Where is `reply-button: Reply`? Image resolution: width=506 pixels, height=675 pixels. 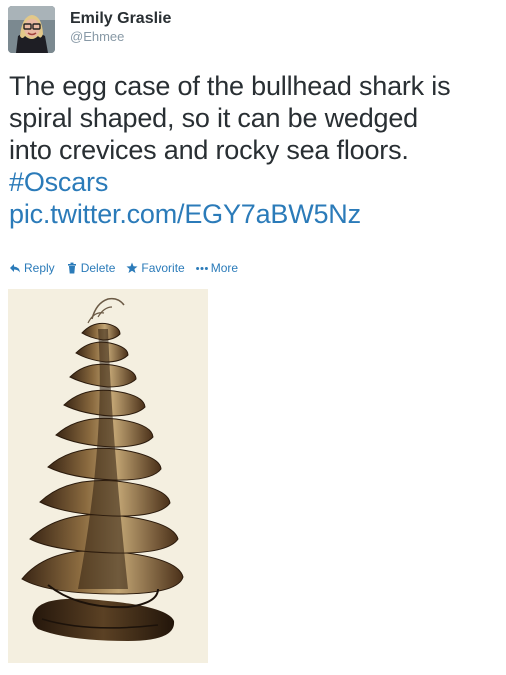 reply-button: Reply is located at coordinates (32, 268).